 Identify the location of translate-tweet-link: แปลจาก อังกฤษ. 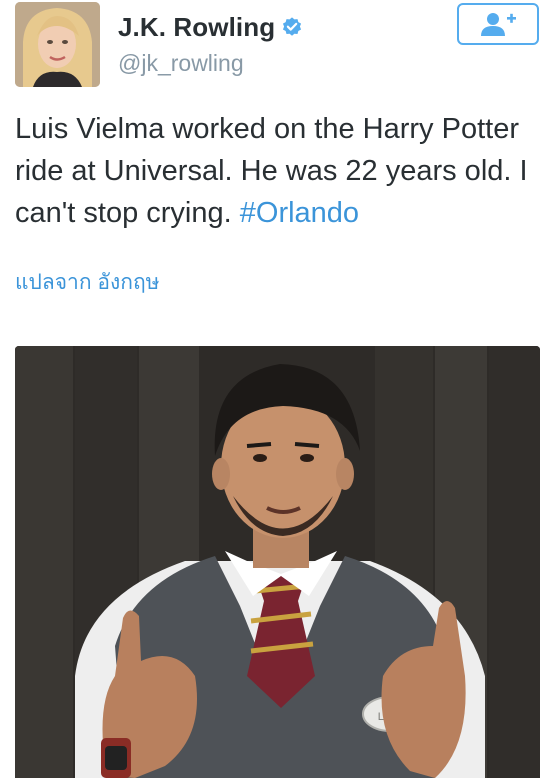
(87, 282).